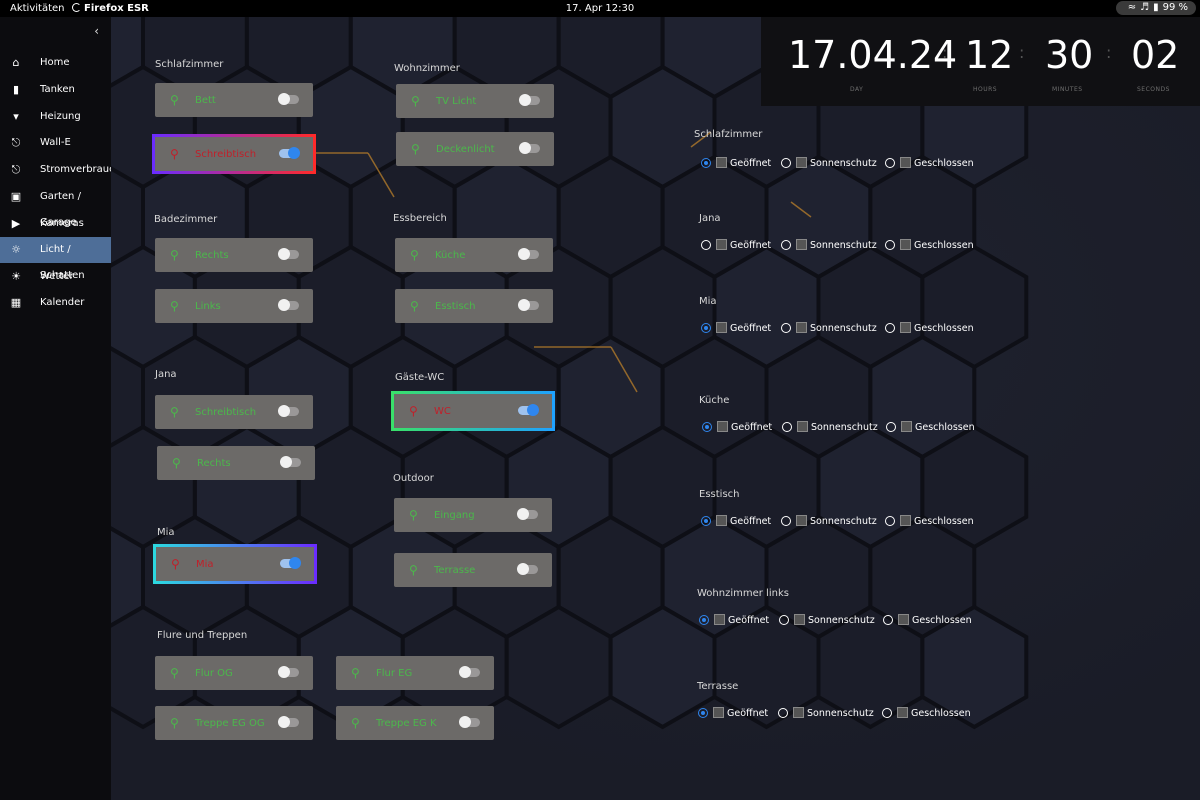  I want to click on sidebar-item-wetter: ☀ Wetter, so click(55, 277).